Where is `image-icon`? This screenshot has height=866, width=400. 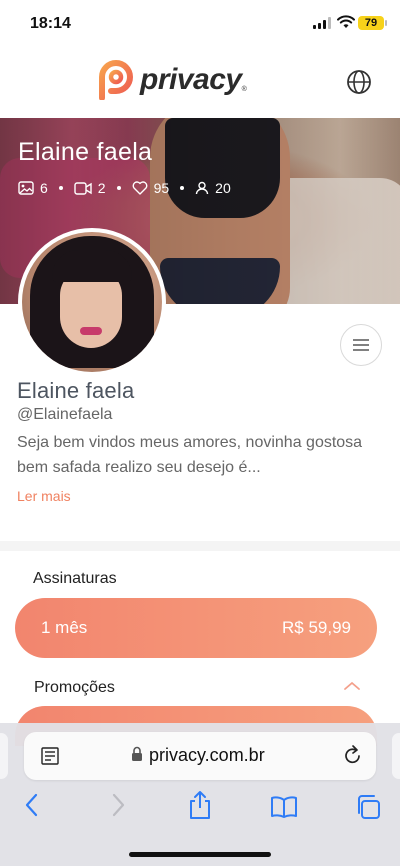 image-icon is located at coordinates (26, 188).